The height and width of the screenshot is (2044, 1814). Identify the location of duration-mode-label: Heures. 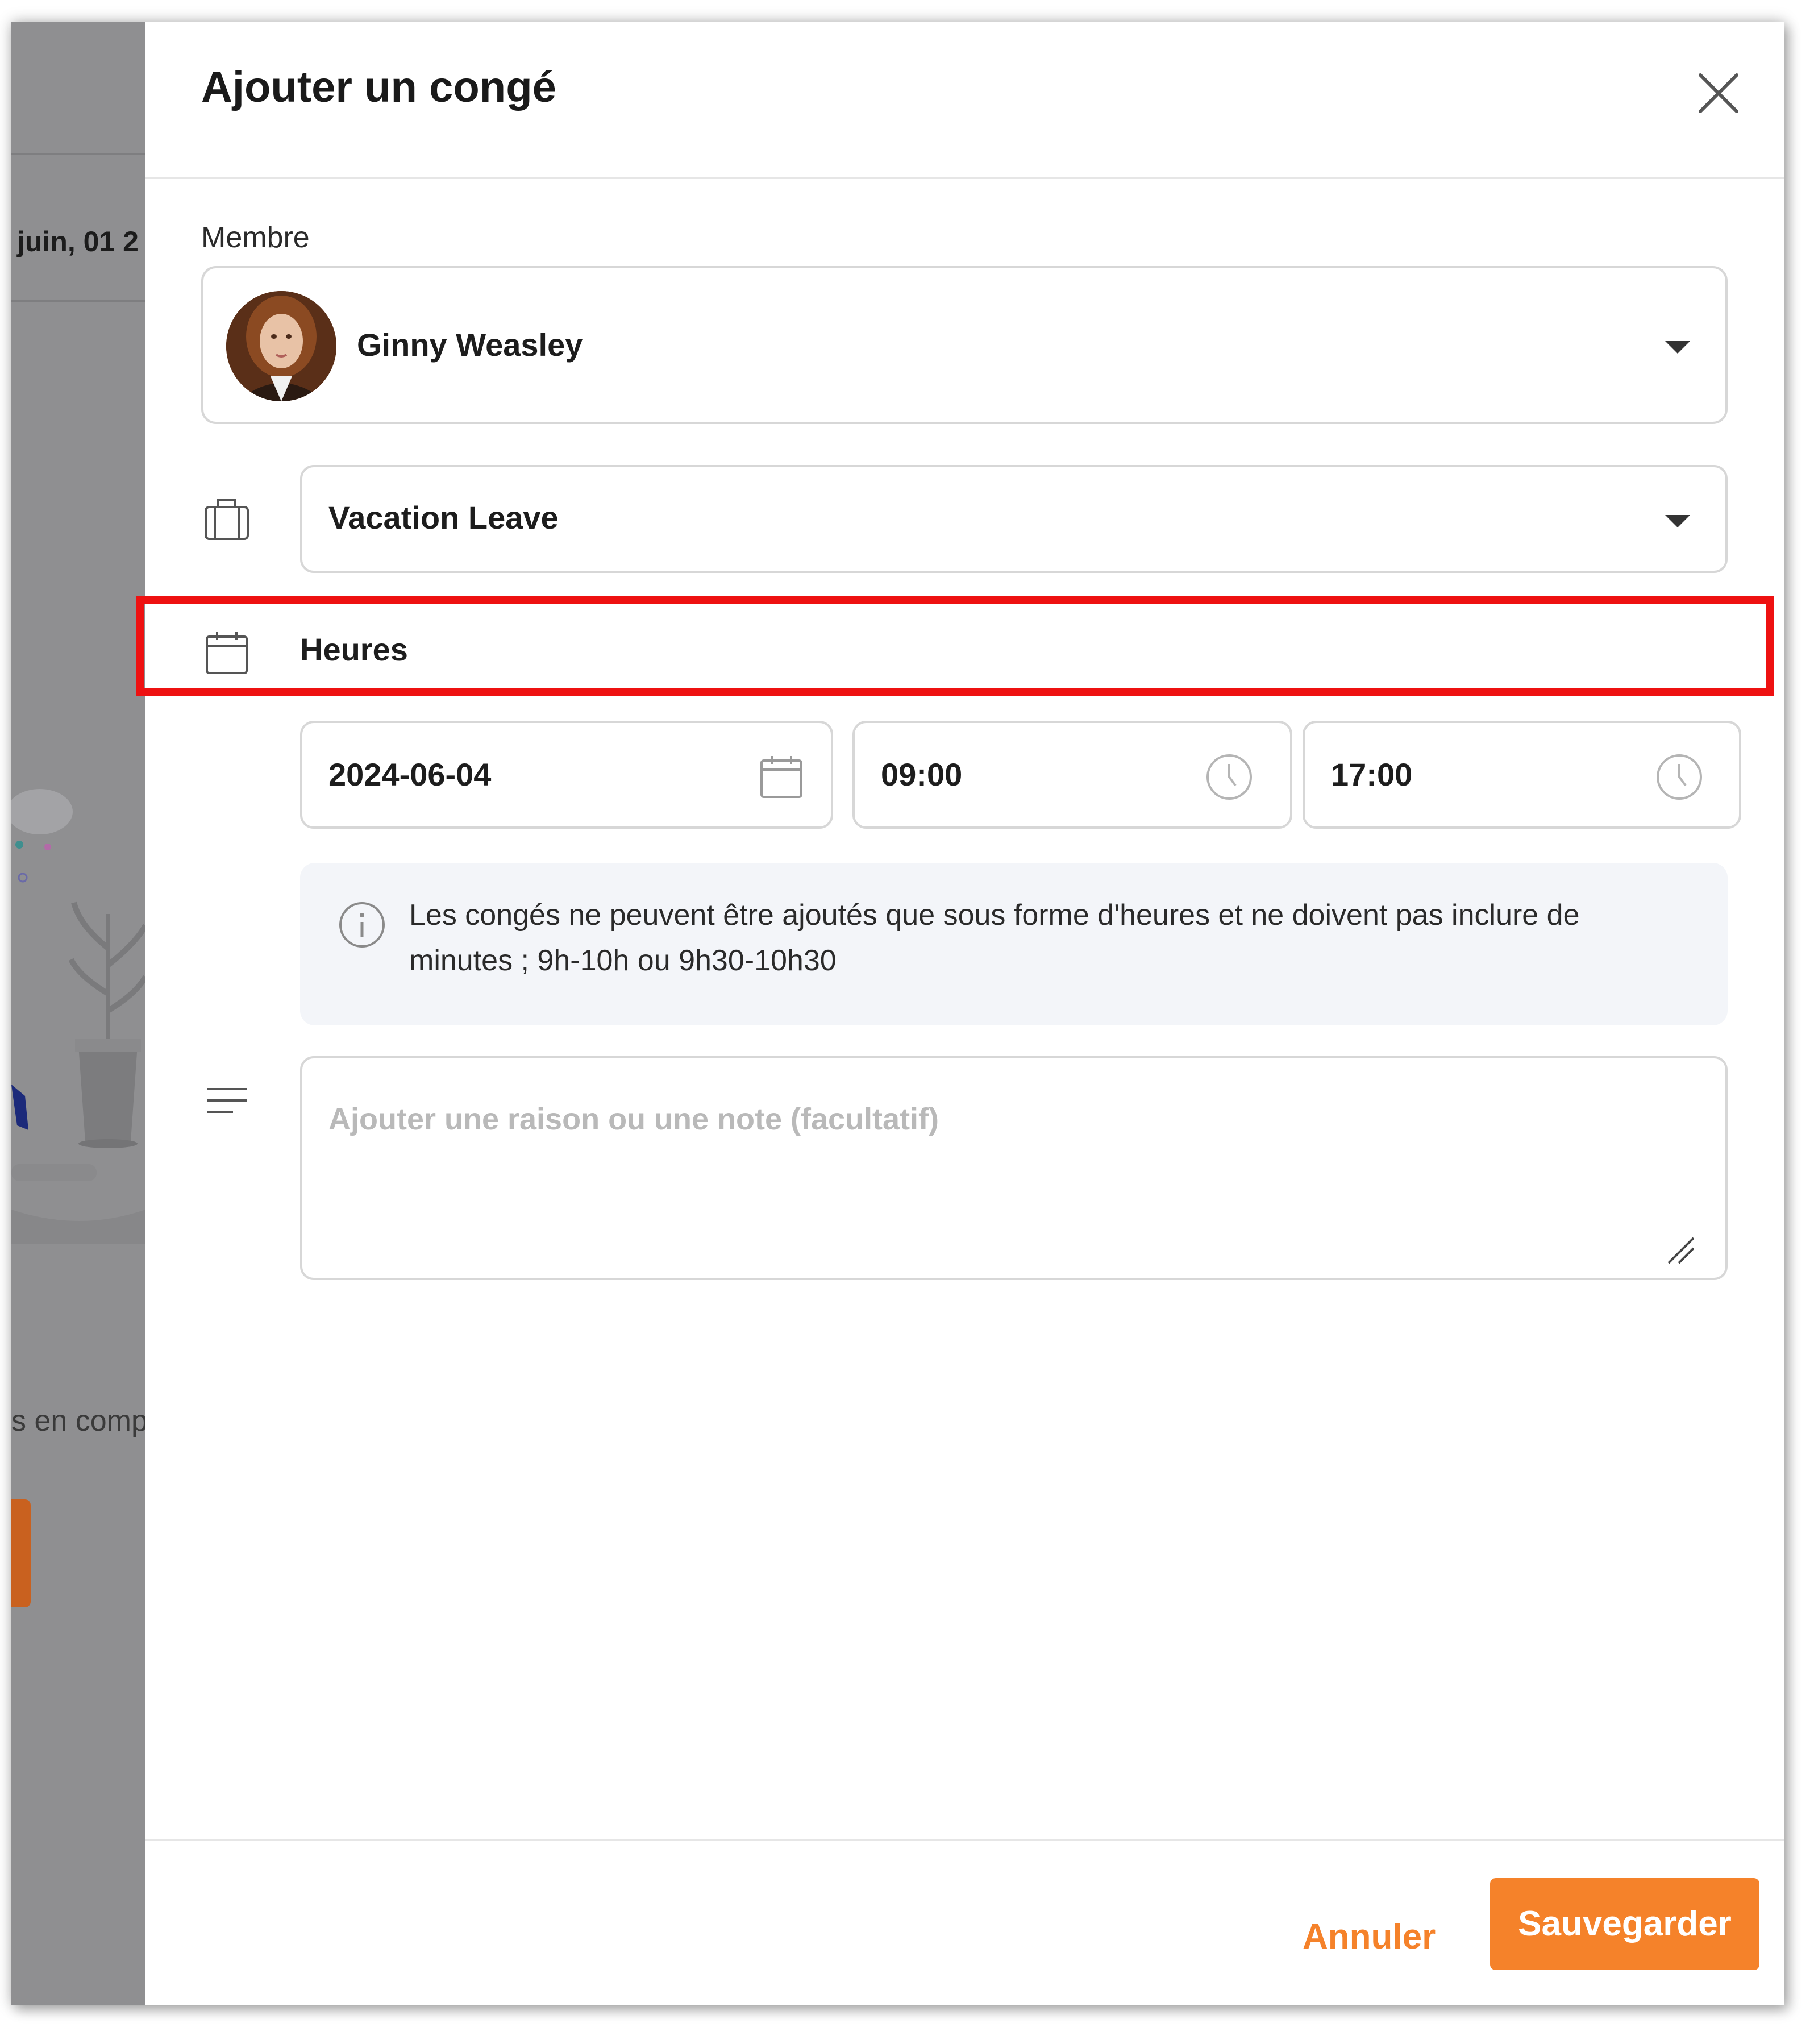
(354, 649).